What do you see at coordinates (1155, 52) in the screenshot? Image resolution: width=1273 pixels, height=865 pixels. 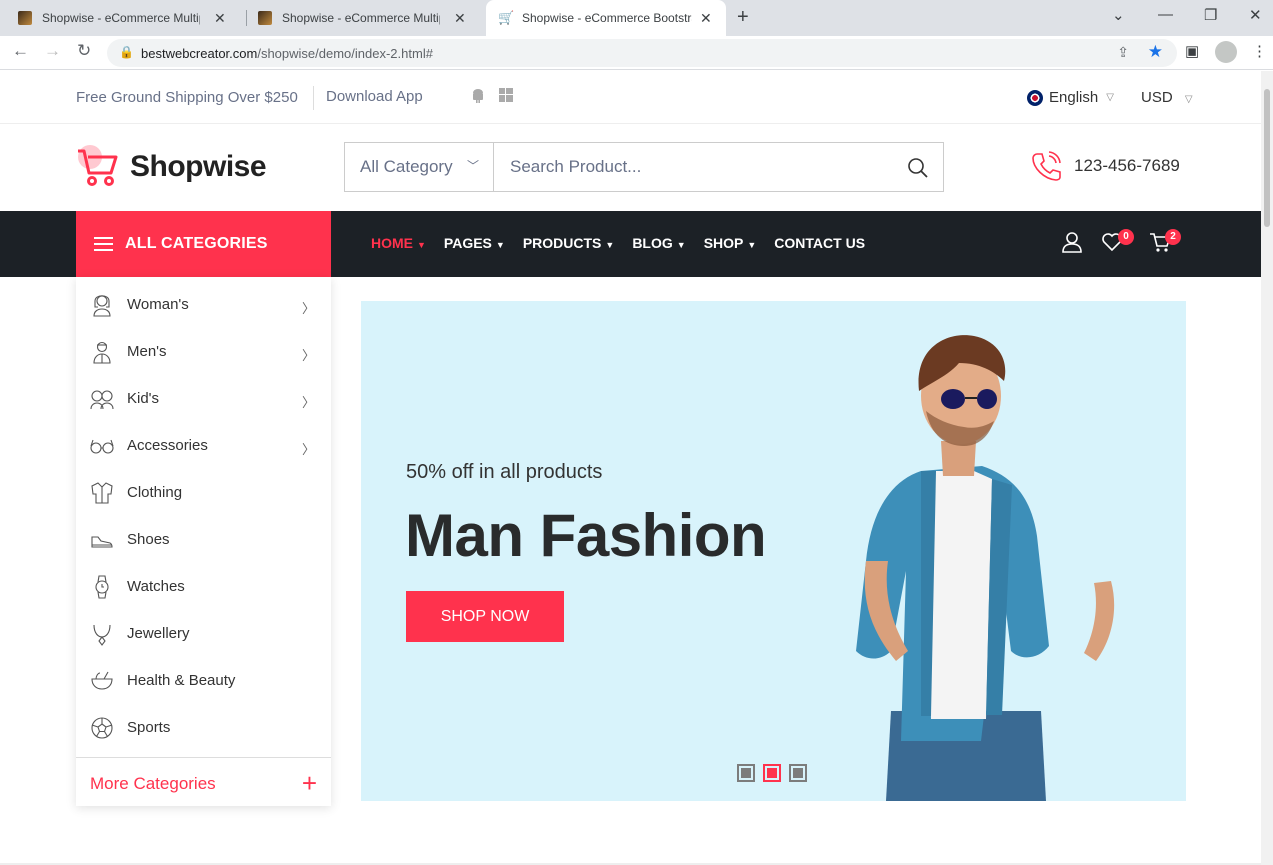 I see `bookmark-star-icon: ★` at bounding box center [1155, 52].